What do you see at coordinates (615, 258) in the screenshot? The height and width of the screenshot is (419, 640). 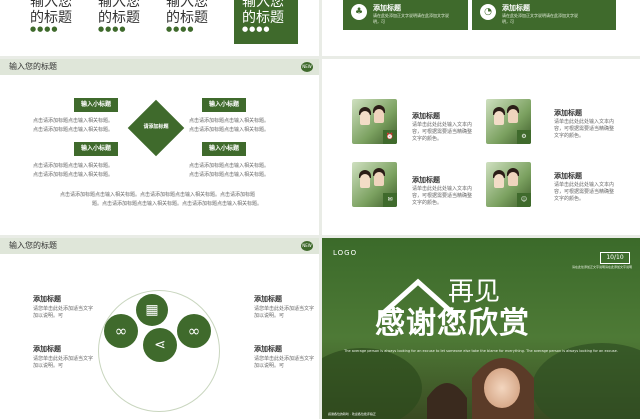 I see `page-indicator: 10/10` at bounding box center [615, 258].